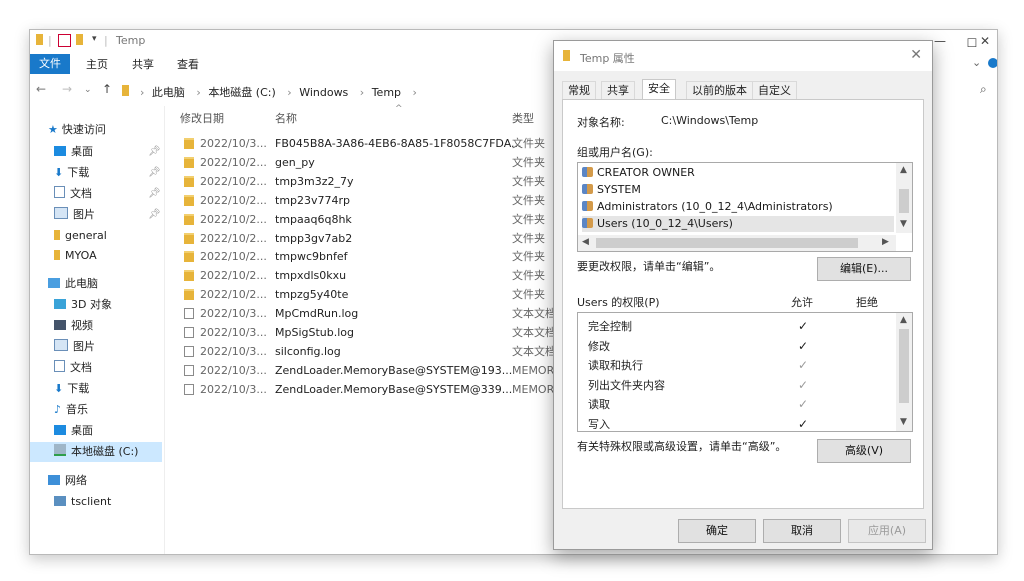 The width and height of the screenshot is (1024, 581). I want to click on cancel-button: 取消, so click(802, 531).